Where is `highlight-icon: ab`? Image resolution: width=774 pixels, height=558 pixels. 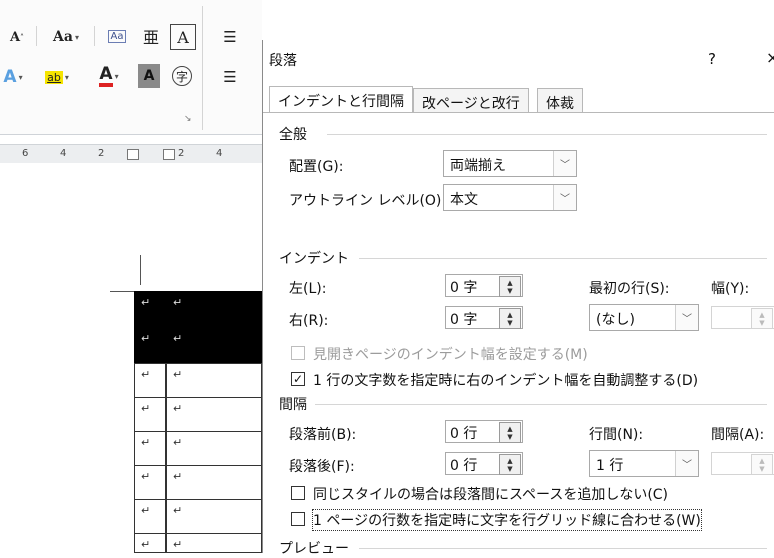 highlight-icon: ab is located at coordinates (54, 77).